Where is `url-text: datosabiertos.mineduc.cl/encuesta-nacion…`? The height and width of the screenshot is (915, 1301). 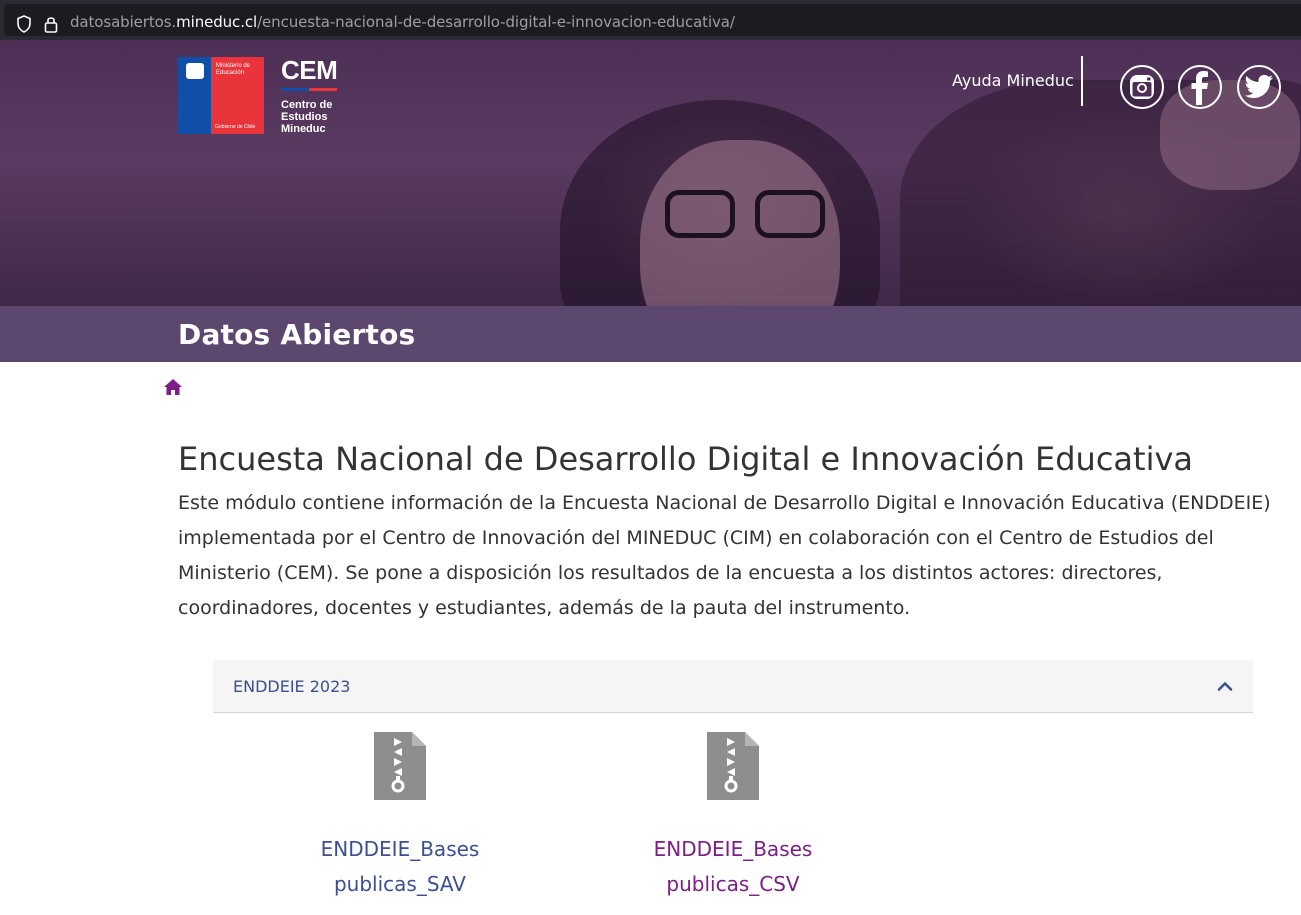 url-text: datosabiertos.mineduc.cl/encuesta-nacion… is located at coordinates (402, 22).